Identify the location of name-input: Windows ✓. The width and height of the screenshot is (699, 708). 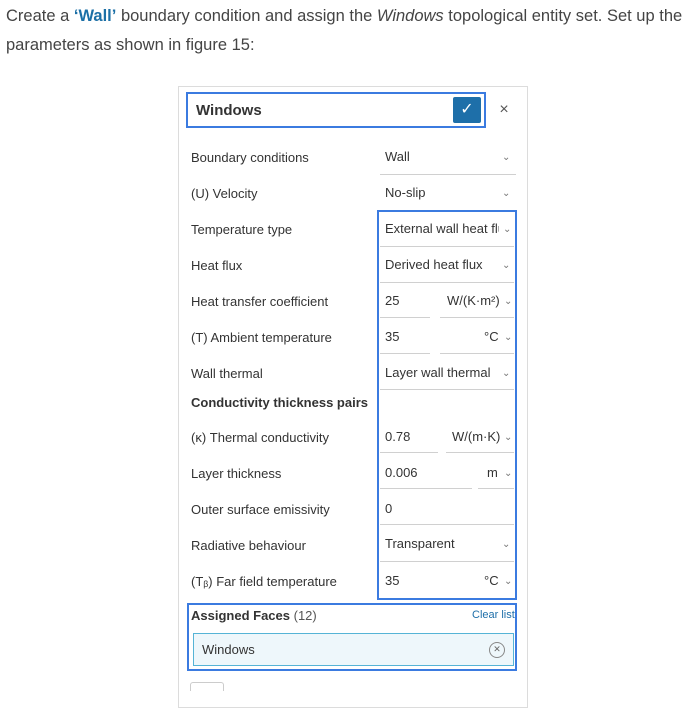
(336, 110).